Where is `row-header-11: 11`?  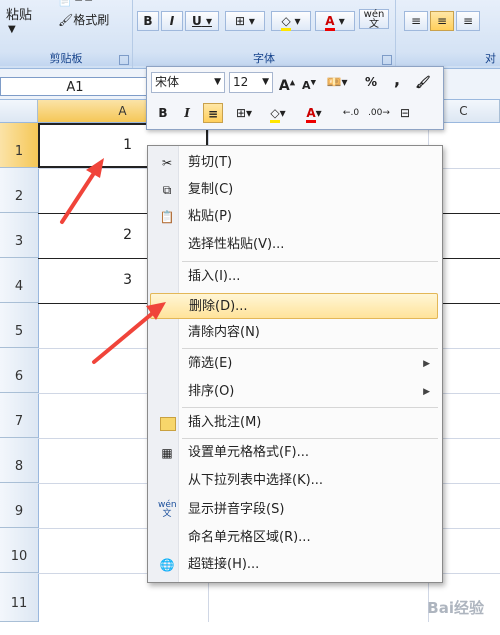 row-header-11: 11 is located at coordinates (19, 597).